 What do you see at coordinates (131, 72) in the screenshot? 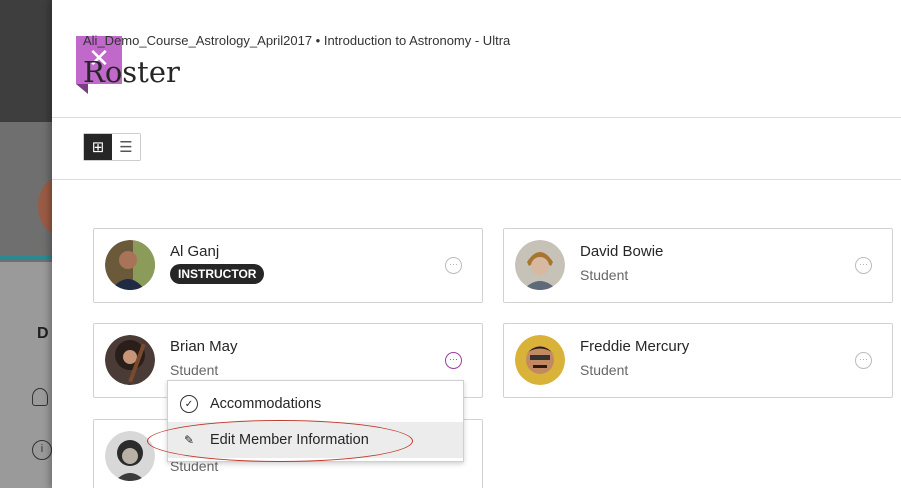
I see `page-title: Roster` at bounding box center [131, 72].